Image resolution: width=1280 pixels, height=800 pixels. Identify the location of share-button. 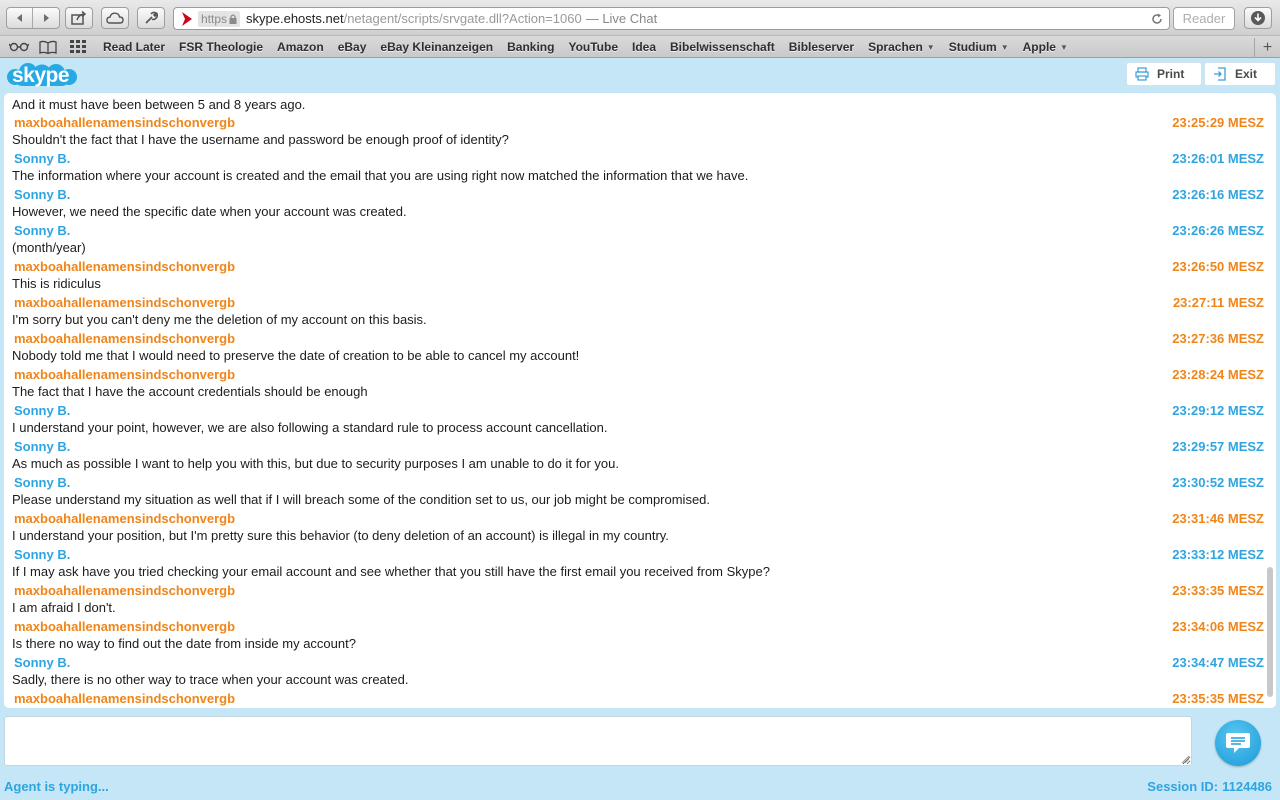
(79, 18).